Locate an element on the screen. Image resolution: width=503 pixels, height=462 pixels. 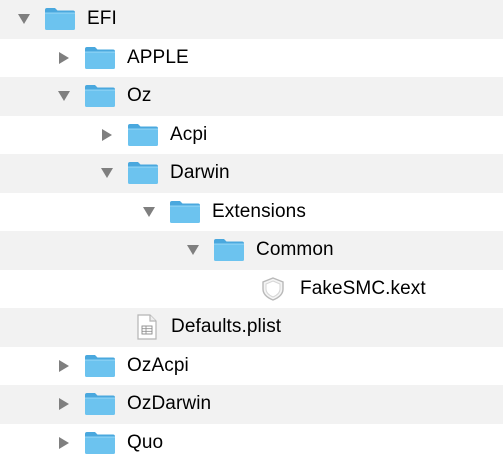
tree-row-apple: APPLE is located at coordinates (251, 58).